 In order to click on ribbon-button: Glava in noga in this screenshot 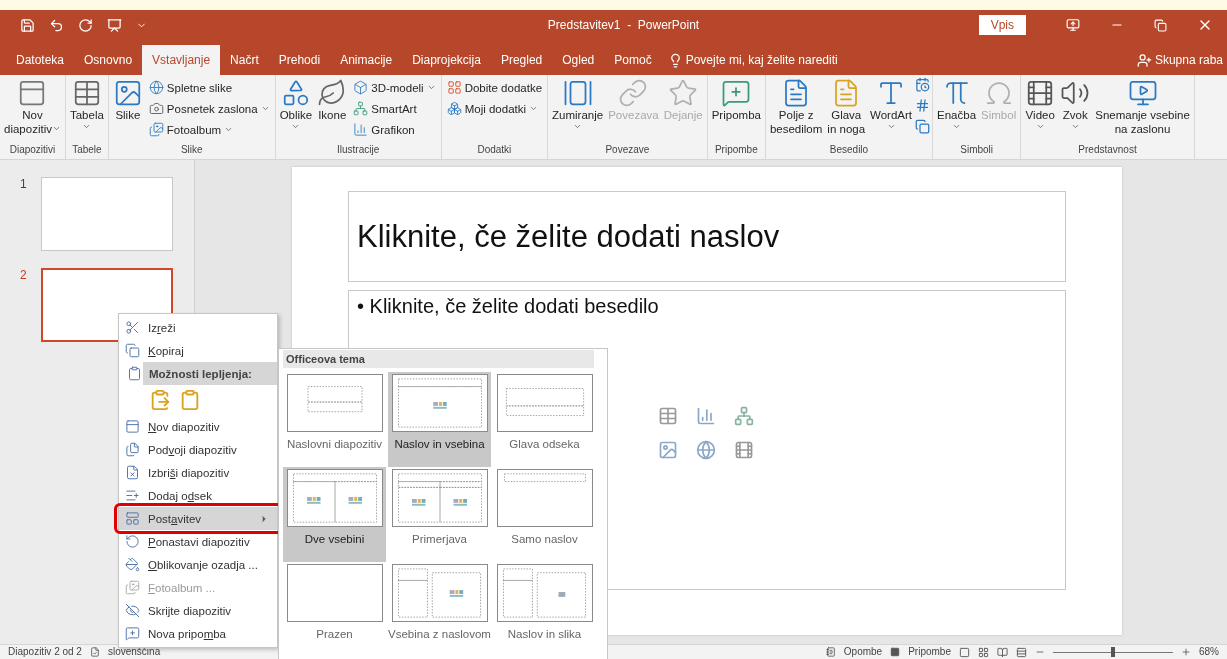, I will do `click(846, 105)`.